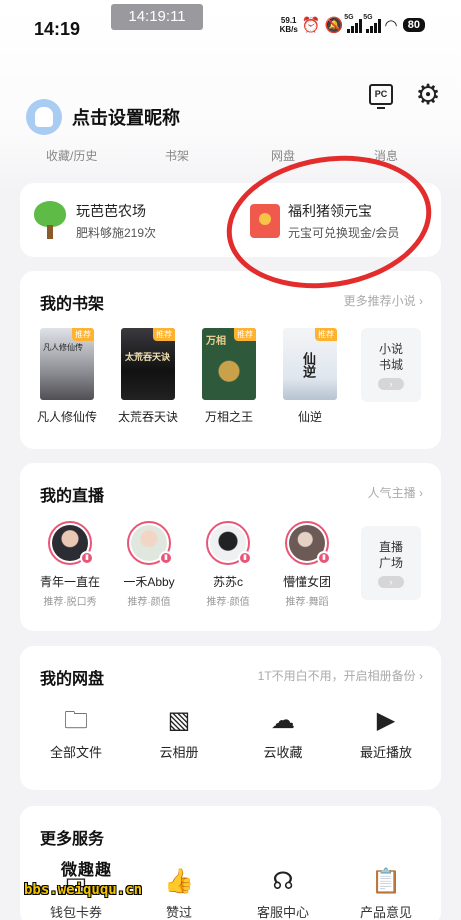  Describe the element at coordinates (349, 17) in the screenshot. I see `signal-tag: 5G` at that location.